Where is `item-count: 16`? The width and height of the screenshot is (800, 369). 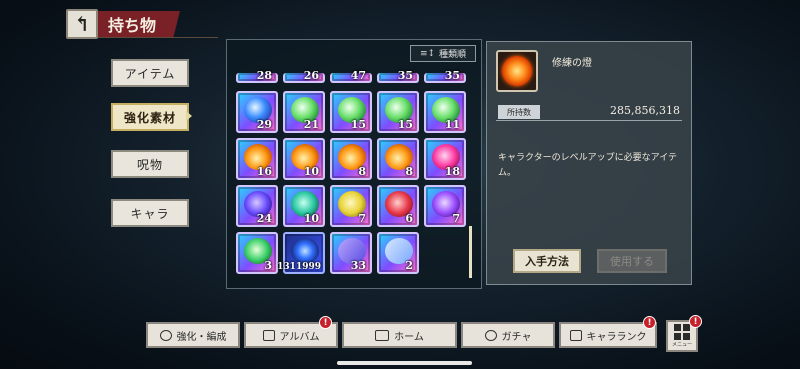
item-count: 16 is located at coordinates (264, 171).